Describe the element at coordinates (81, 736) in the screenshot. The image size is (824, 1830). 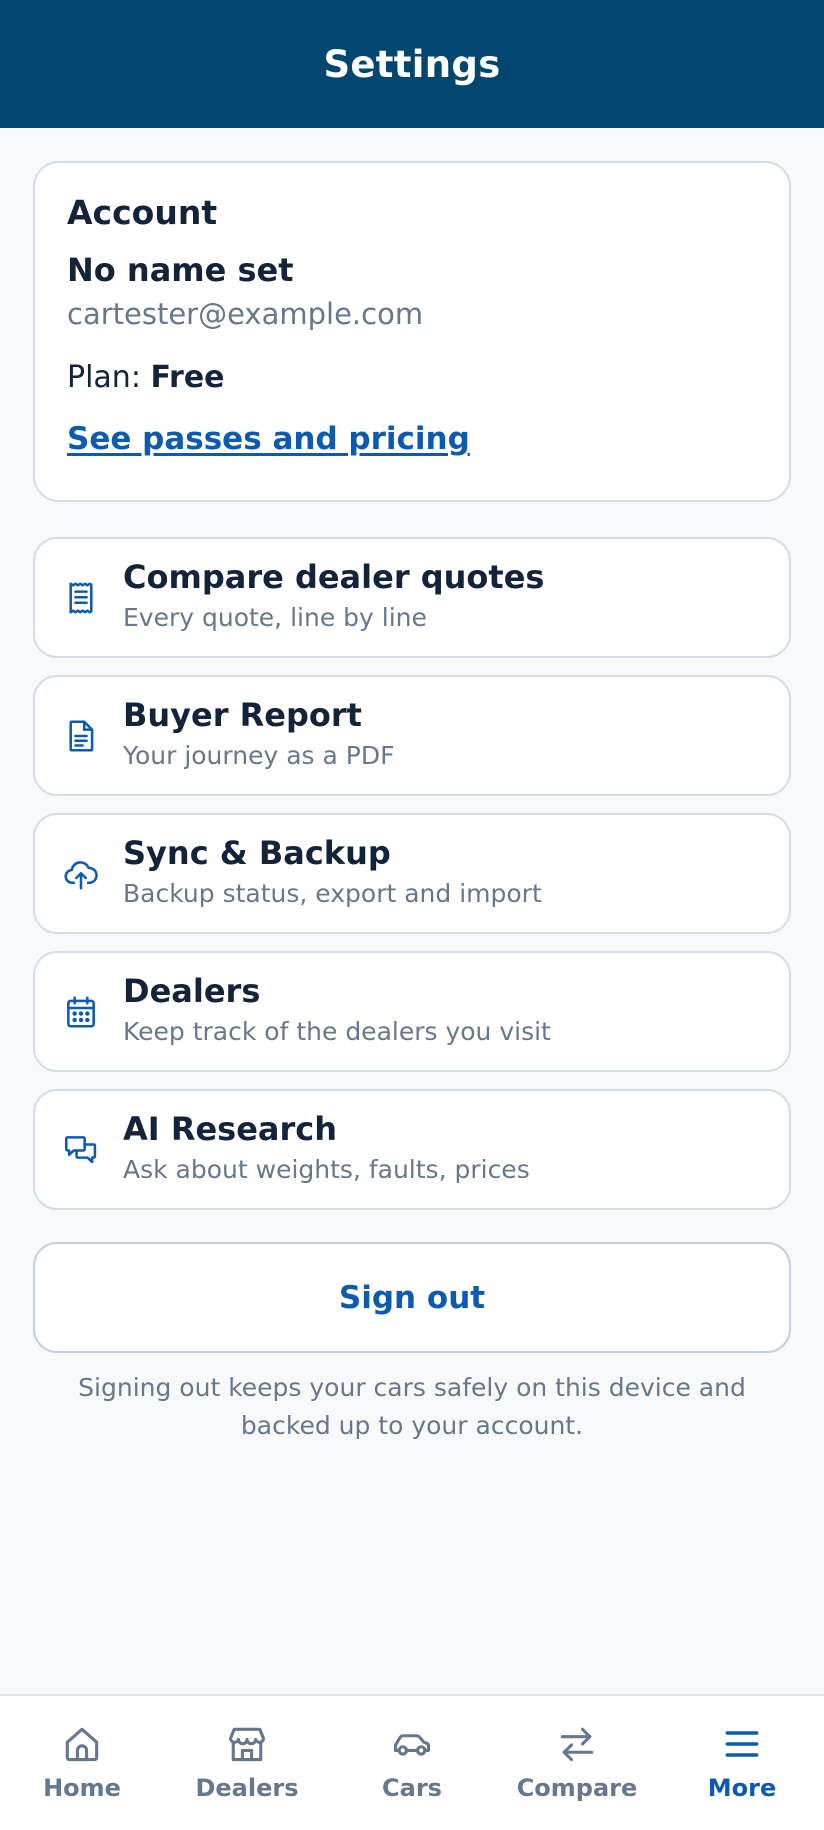
I see `document-icon` at that location.